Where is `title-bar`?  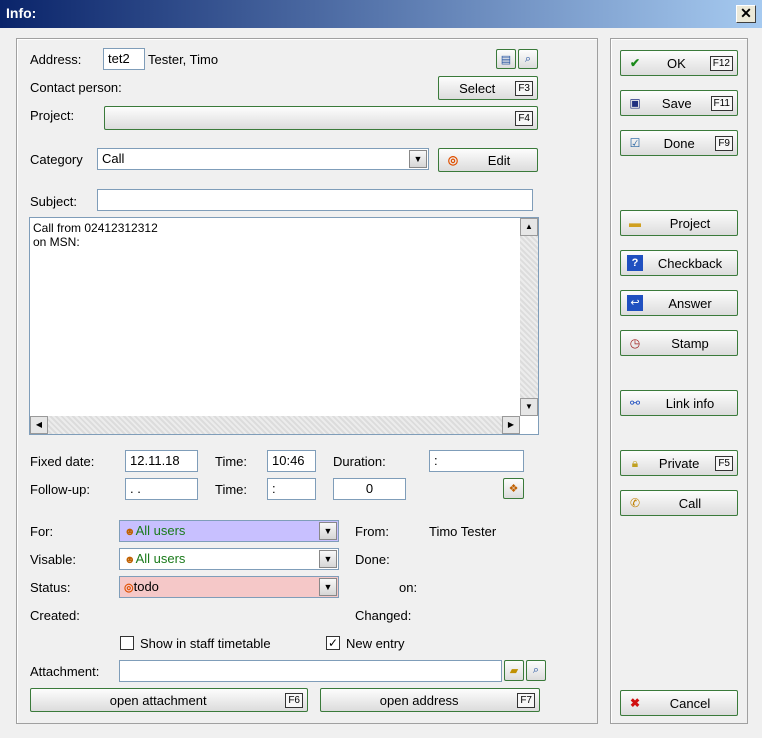
title-bar is located at coordinates (381, 14).